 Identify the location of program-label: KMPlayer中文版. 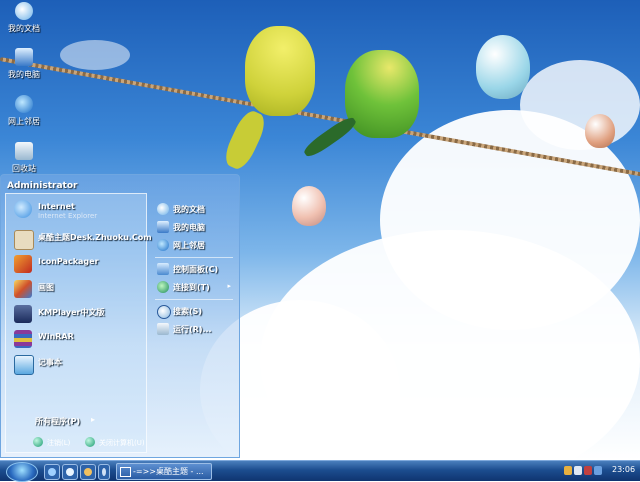
(71, 312).